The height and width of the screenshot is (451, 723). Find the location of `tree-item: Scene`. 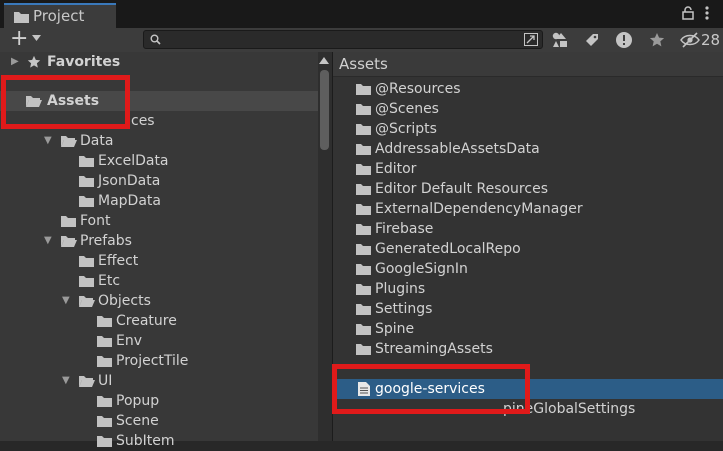

tree-item: Scene is located at coordinates (159, 421).